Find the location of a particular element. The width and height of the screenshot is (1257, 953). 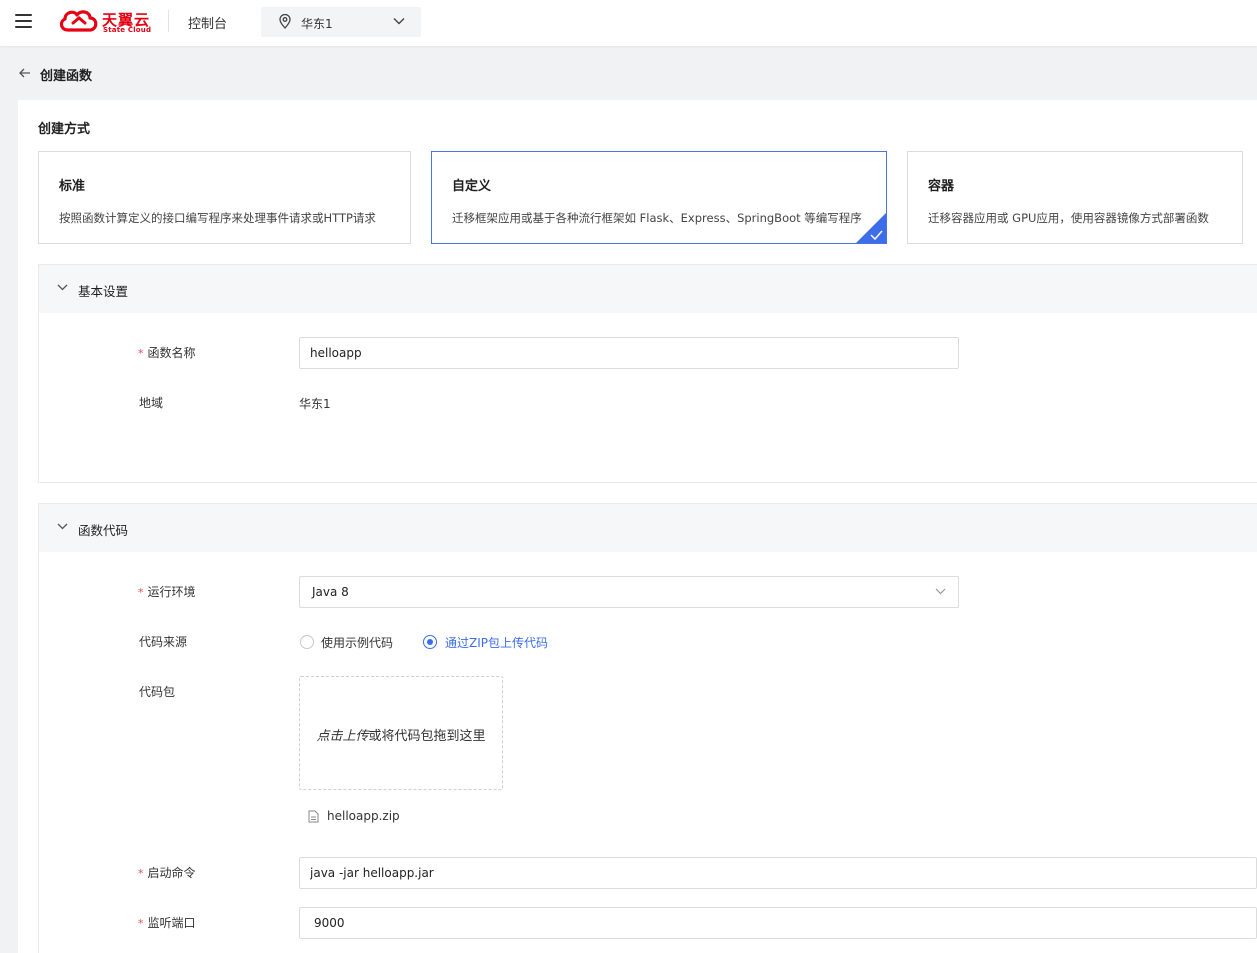

brand-name-en: State Cloud is located at coordinates (127, 30).